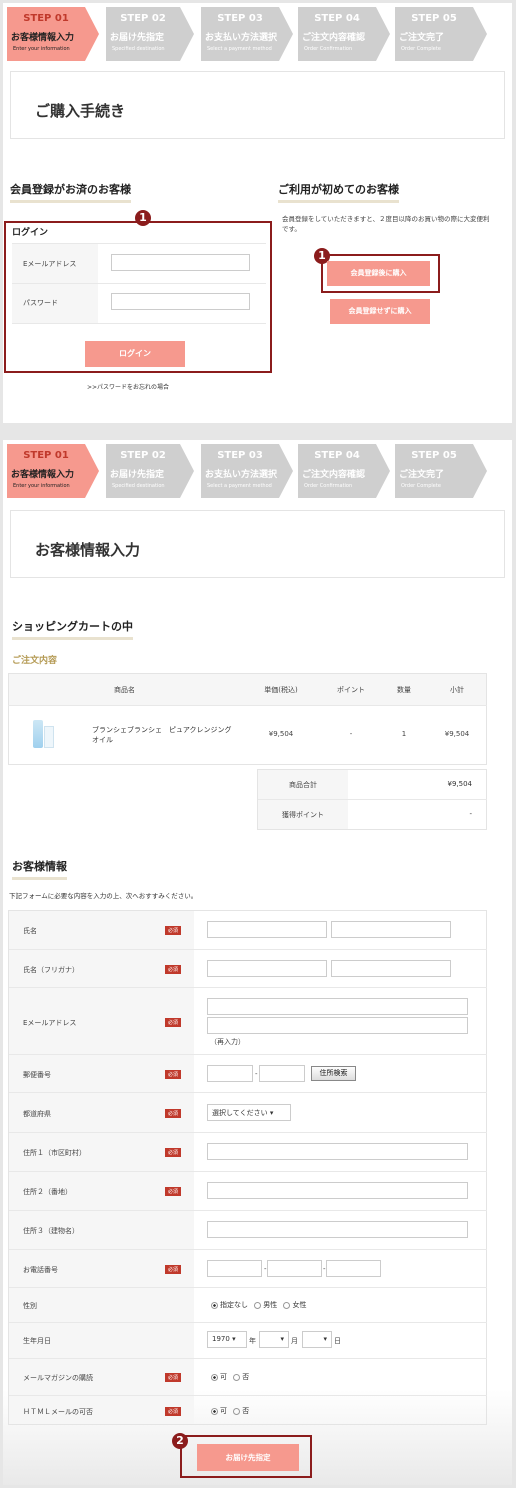 The height and width of the screenshot is (1488, 516). Describe the element at coordinates (40, 303) in the screenshot. I see `password-label: パスワード` at that location.